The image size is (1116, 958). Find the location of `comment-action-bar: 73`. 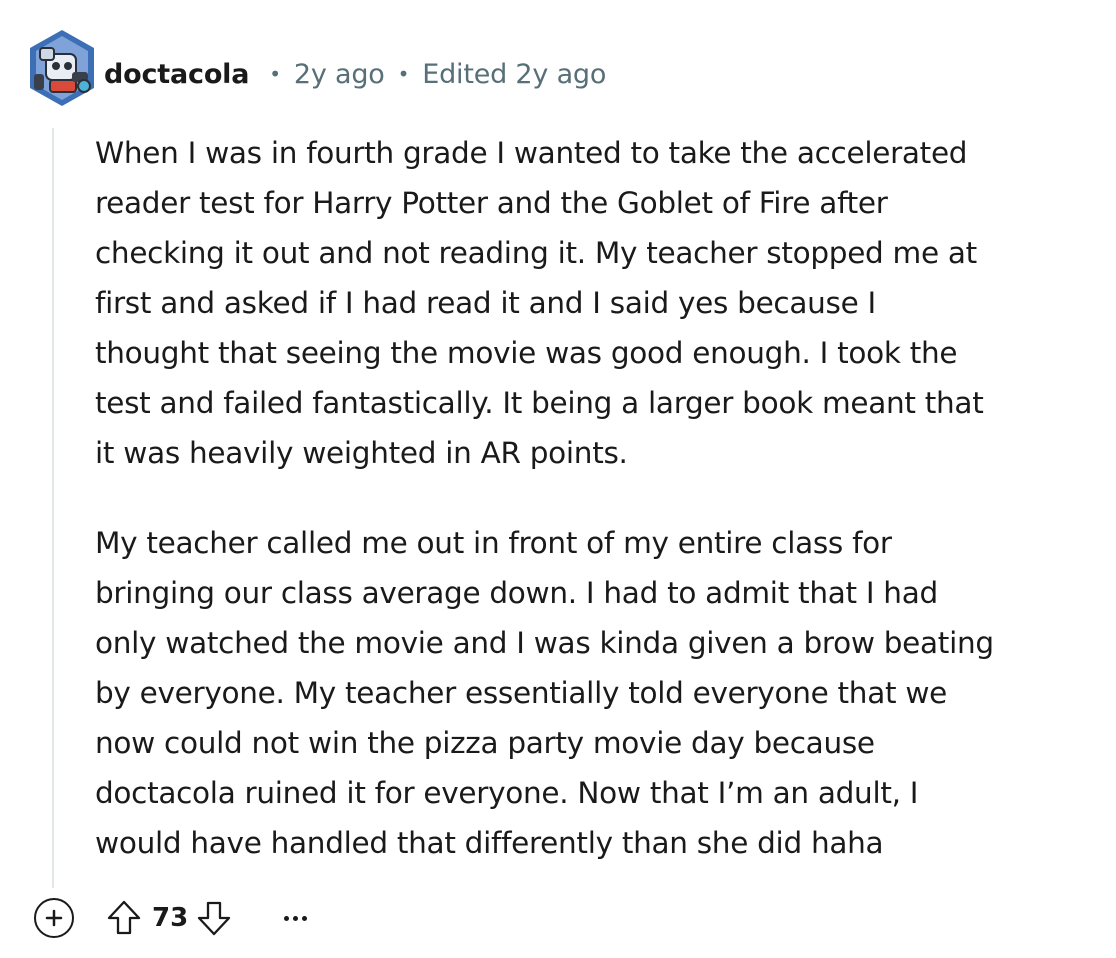

comment-action-bar: 73 is located at coordinates (171, 918).